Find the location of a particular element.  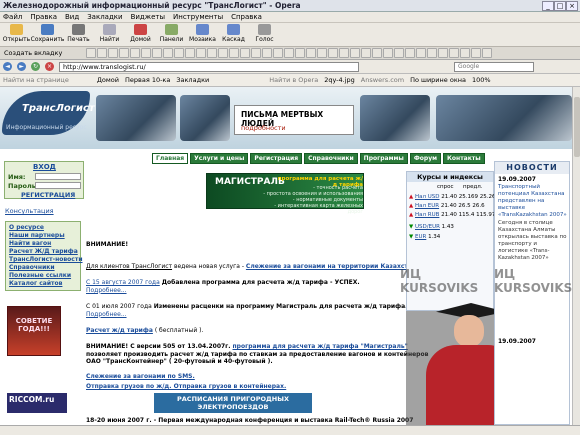

minimize-button: _ is located at coordinates (548, 6).